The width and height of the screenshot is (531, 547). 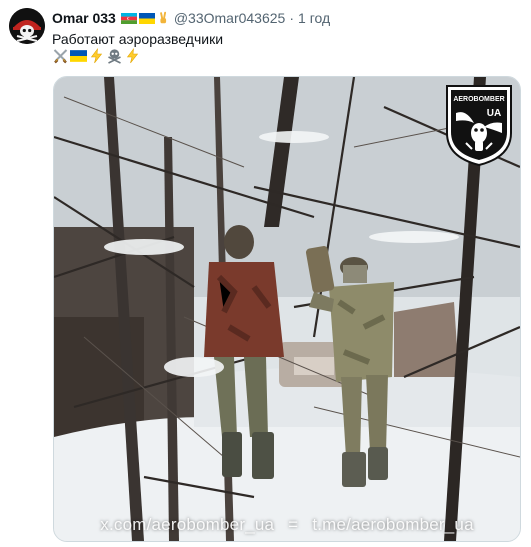 I want to click on logo-text-mid: UA, so click(x=494, y=113).